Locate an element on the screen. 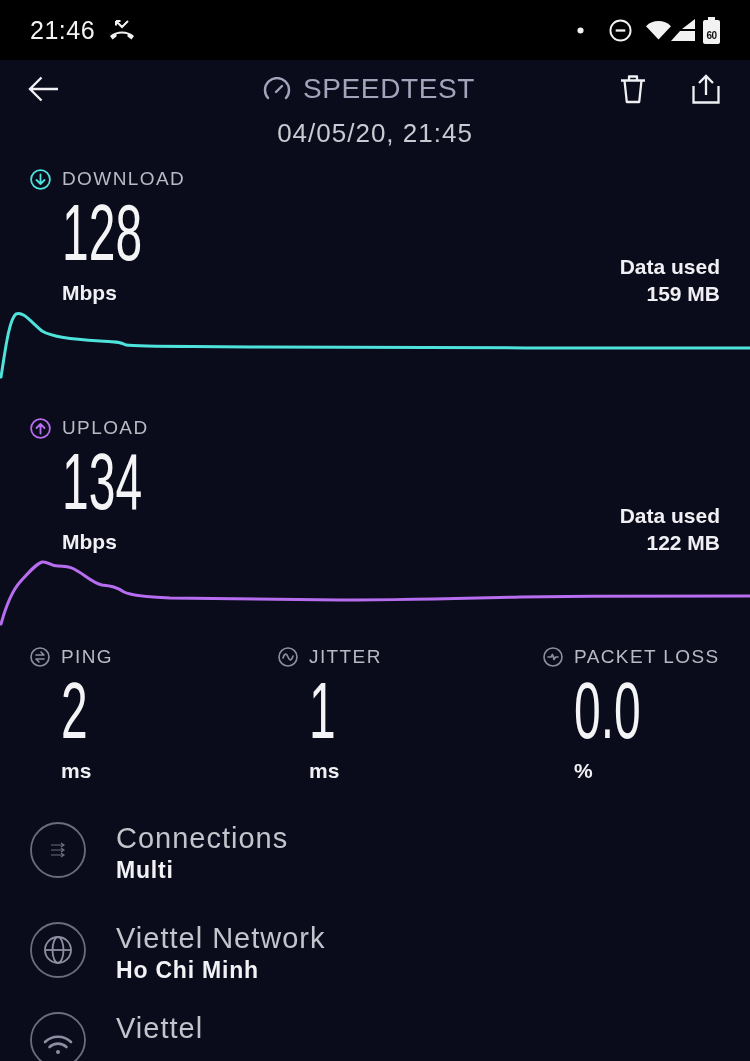 This screenshot has width=750, height=1061. pulse-icon is located at coordinates (553, 657).